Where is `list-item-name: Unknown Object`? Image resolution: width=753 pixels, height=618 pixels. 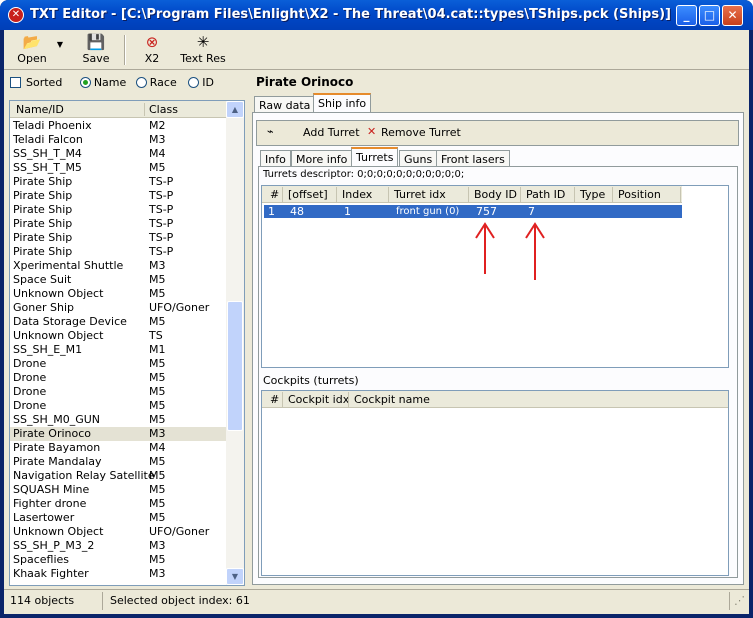 list-item-name: Unknown Object is located at coordinates (58, 293).